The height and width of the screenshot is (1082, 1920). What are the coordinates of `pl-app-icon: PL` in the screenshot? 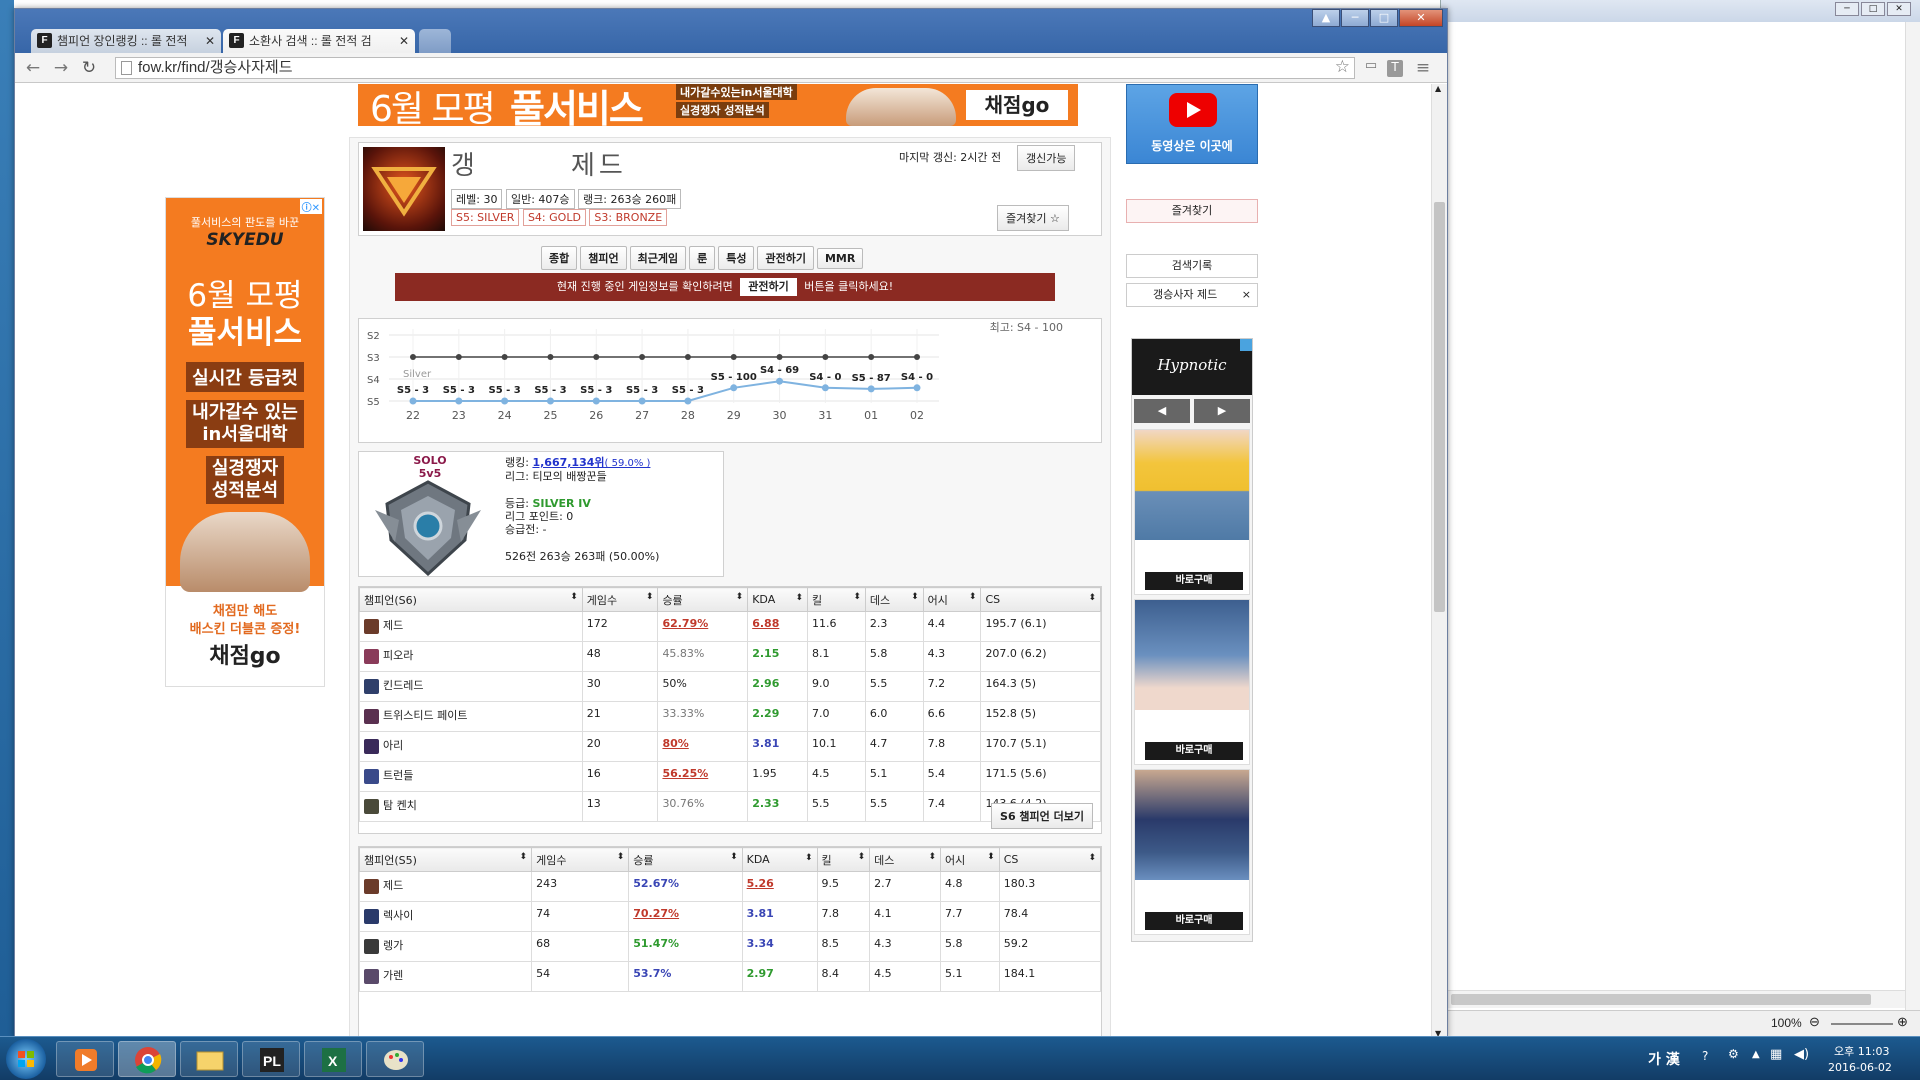 It's located at (271, 1059).